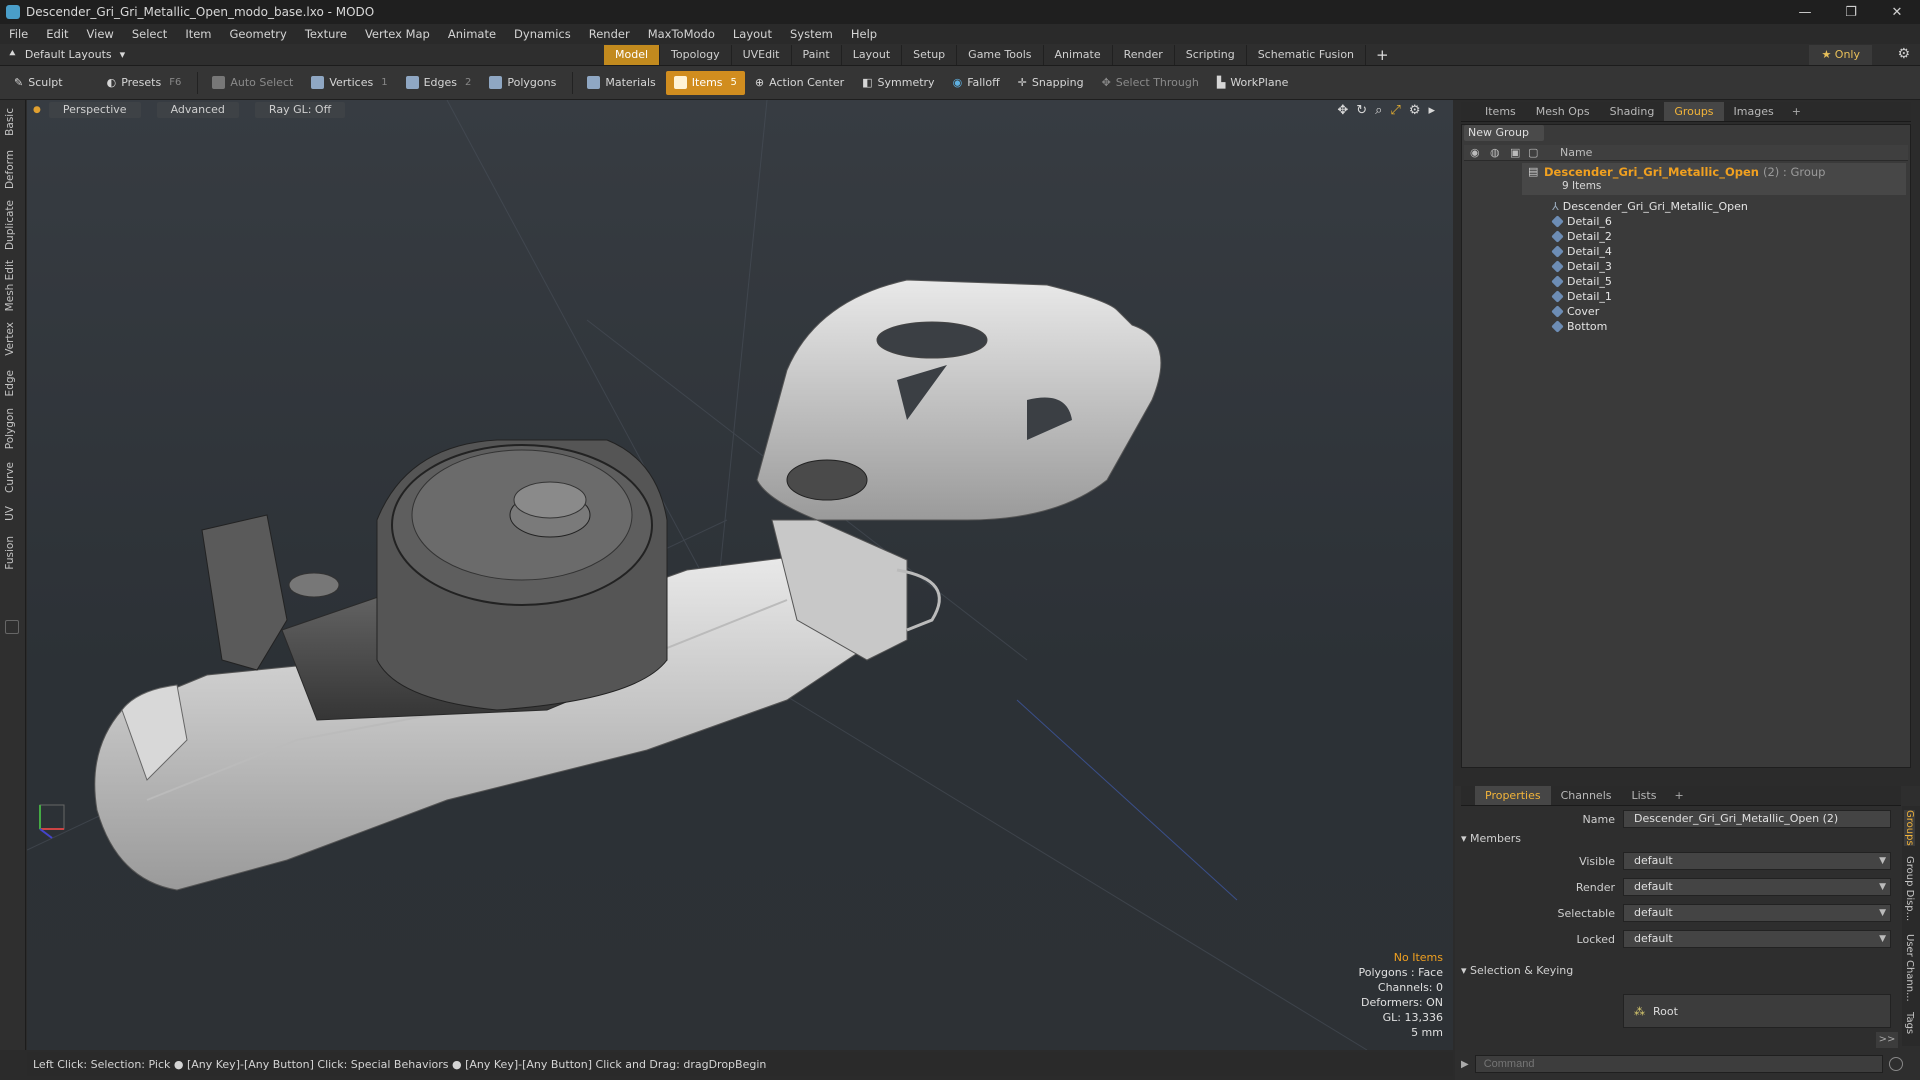 Image resolution: width=1920 pixels, height=1080 pixels. Describe the element at coordinates (252, 83) in the screenshot. I see `auto-select-button: Auto Select` at that location.